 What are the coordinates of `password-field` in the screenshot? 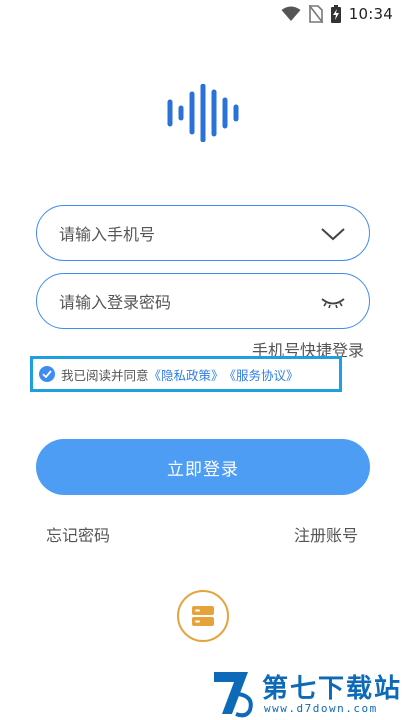 It's located at (203, 301).